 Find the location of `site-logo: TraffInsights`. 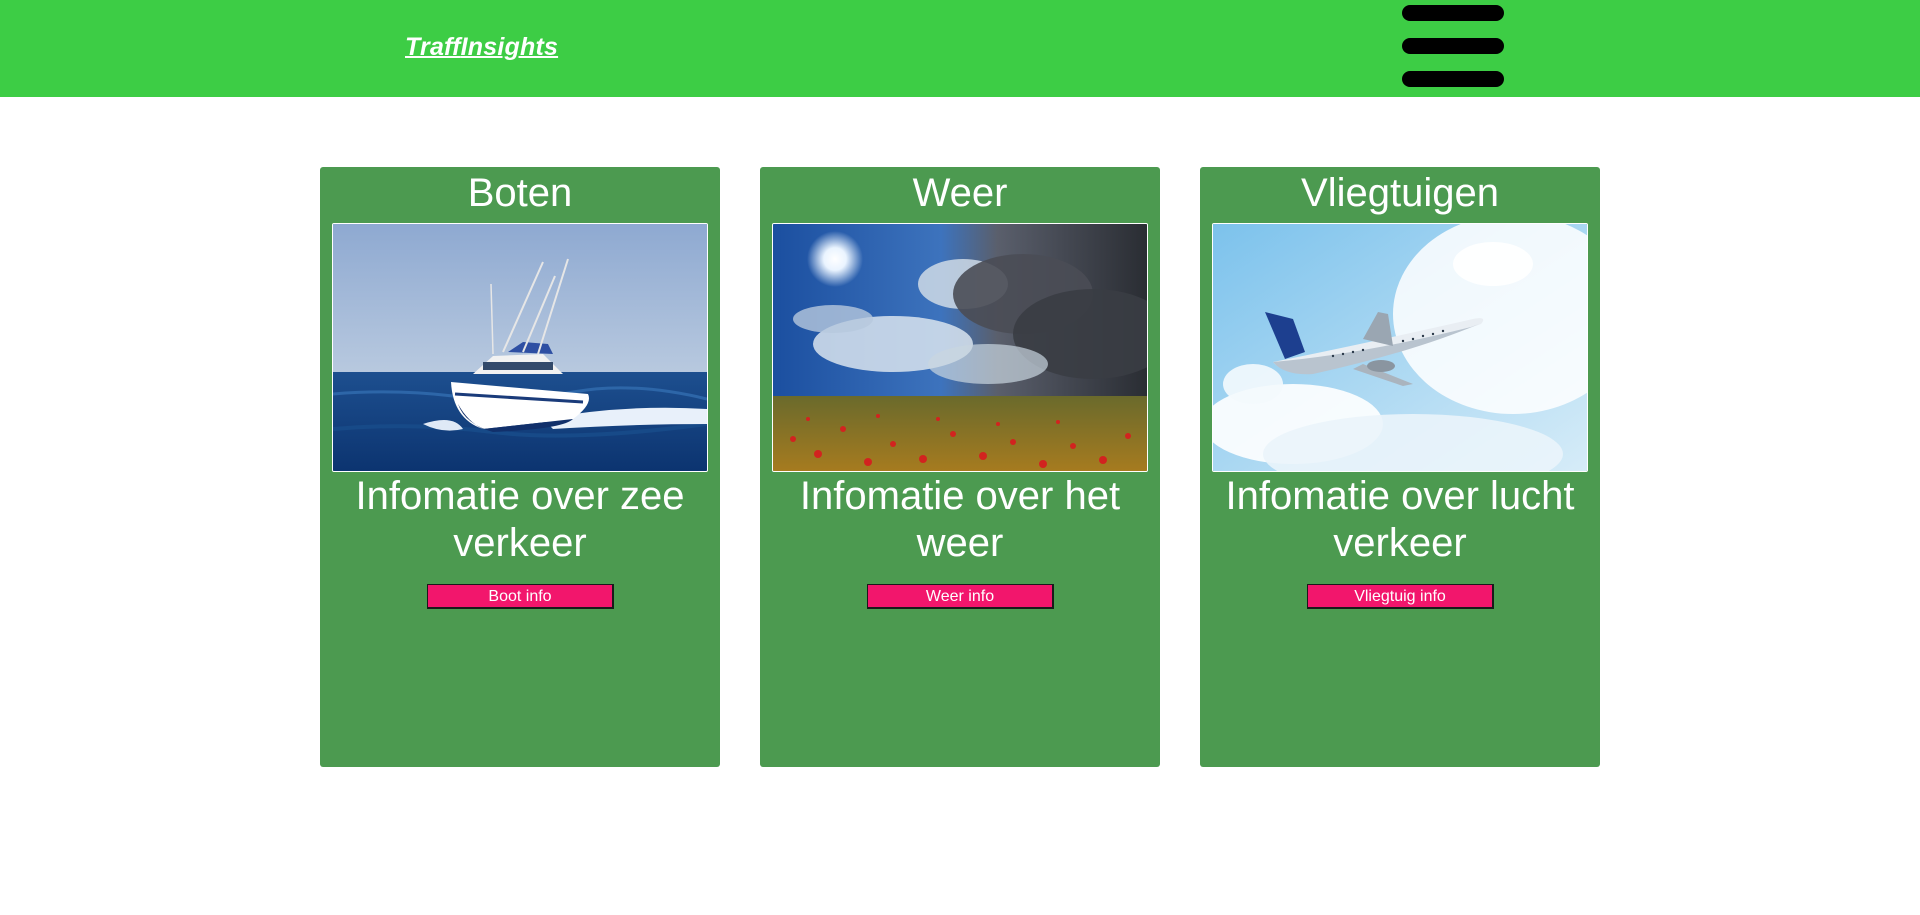

site-logo: TraffInsights is located at coordinates (481, 47).